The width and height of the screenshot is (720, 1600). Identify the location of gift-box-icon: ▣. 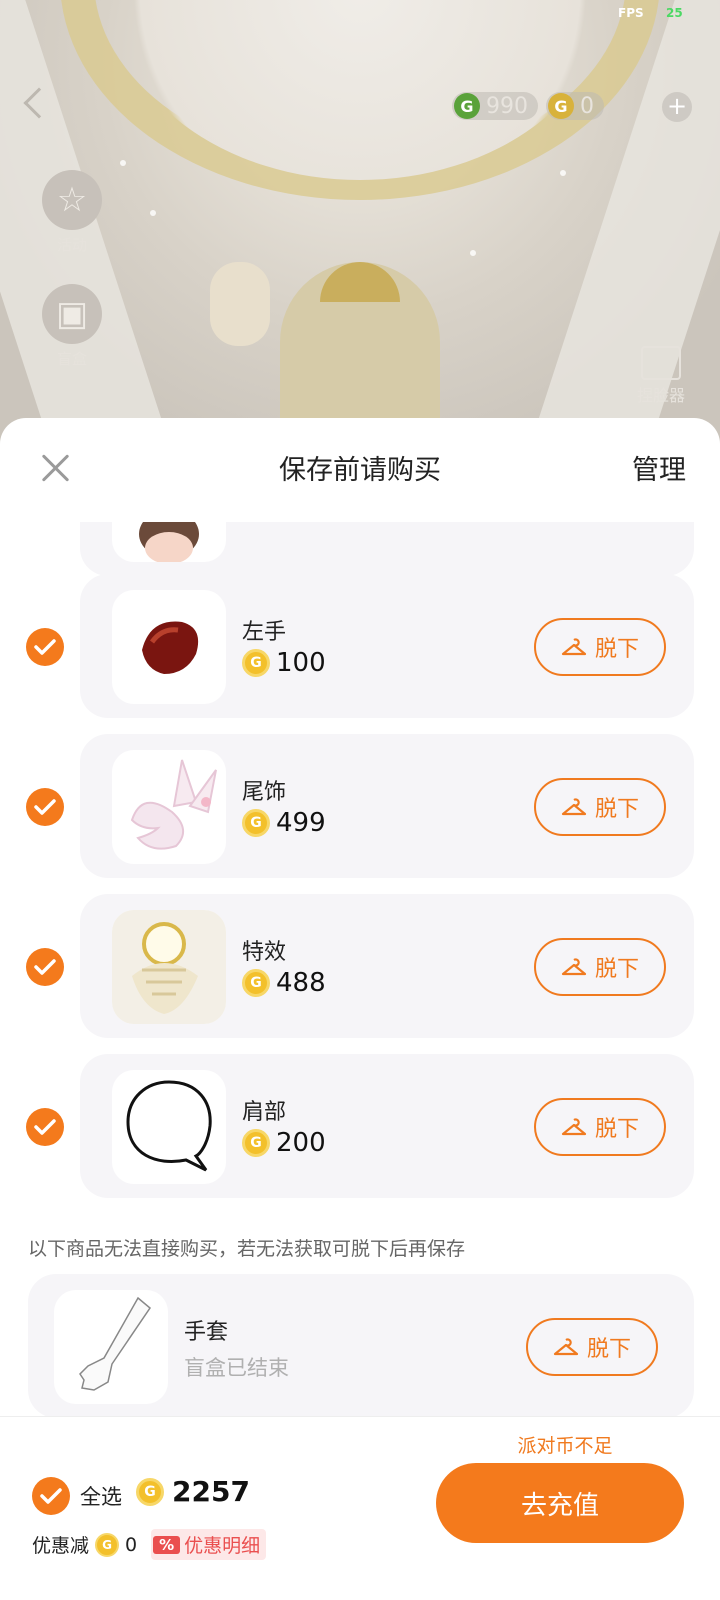
(72, 314).